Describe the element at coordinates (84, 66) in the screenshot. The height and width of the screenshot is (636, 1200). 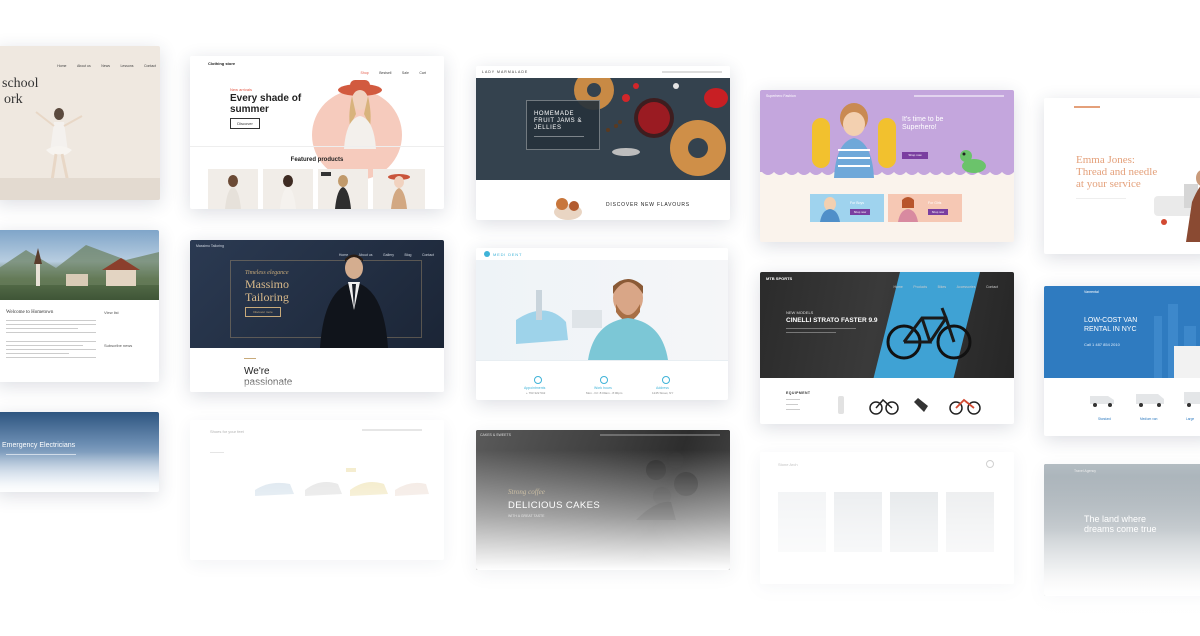
I see `nav-item: About us` at that location.